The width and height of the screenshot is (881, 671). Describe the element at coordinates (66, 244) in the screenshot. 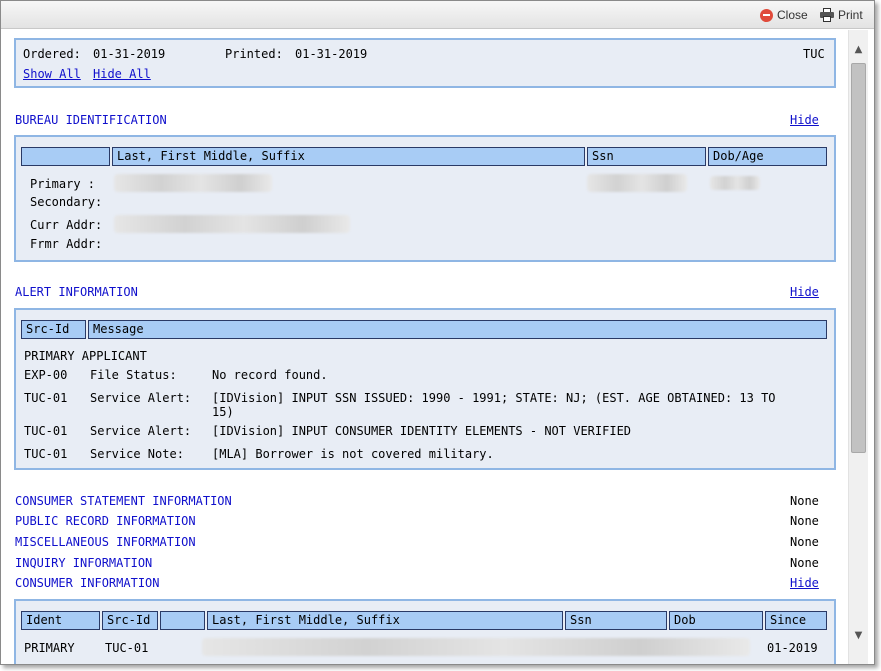

I see `frmr-addr-label: Frmr Addr:` at that location.